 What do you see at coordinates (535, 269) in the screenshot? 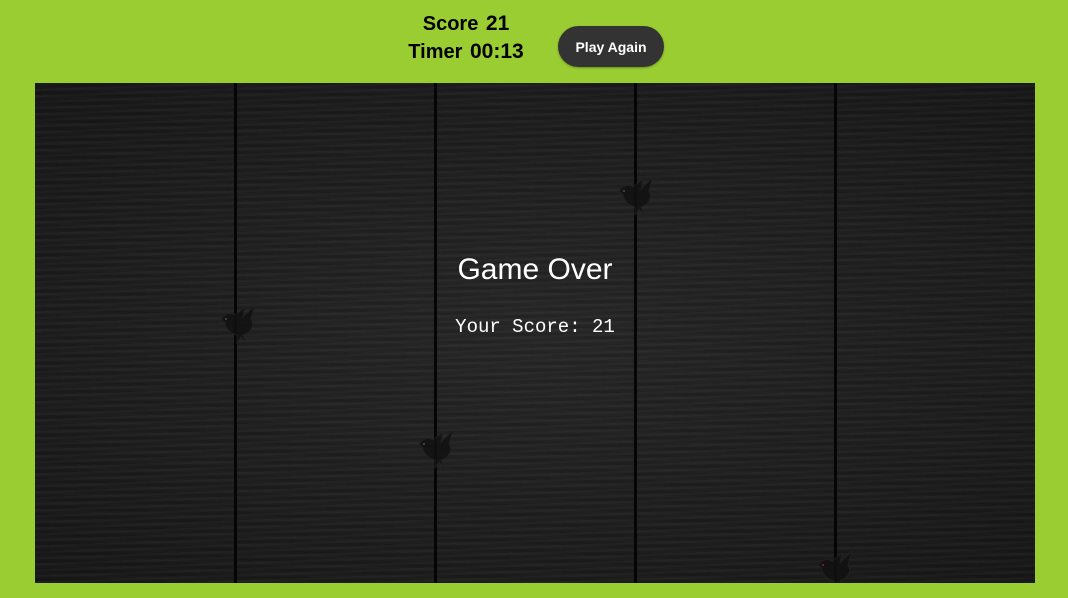
I see `game-over-title: Game Over` at bounding box center [535, 269].